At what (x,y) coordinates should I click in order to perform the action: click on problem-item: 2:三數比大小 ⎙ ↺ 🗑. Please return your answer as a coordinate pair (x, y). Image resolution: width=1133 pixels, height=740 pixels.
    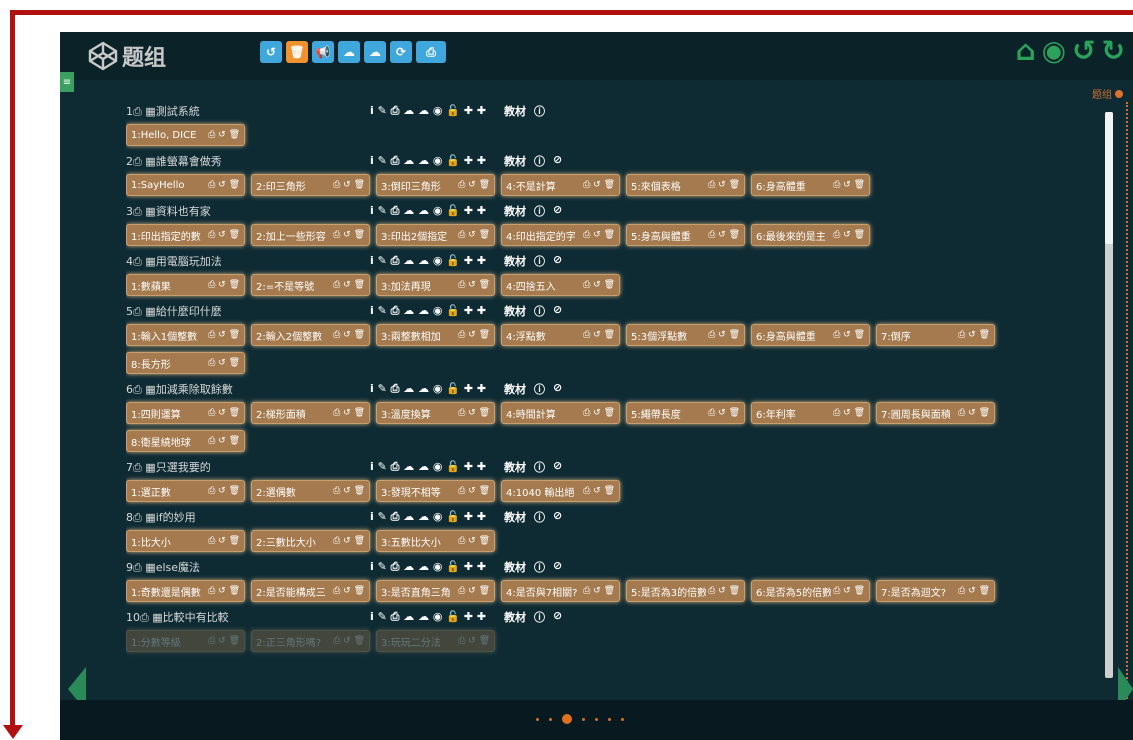
    Looking at the image, I should click on (310, 541).